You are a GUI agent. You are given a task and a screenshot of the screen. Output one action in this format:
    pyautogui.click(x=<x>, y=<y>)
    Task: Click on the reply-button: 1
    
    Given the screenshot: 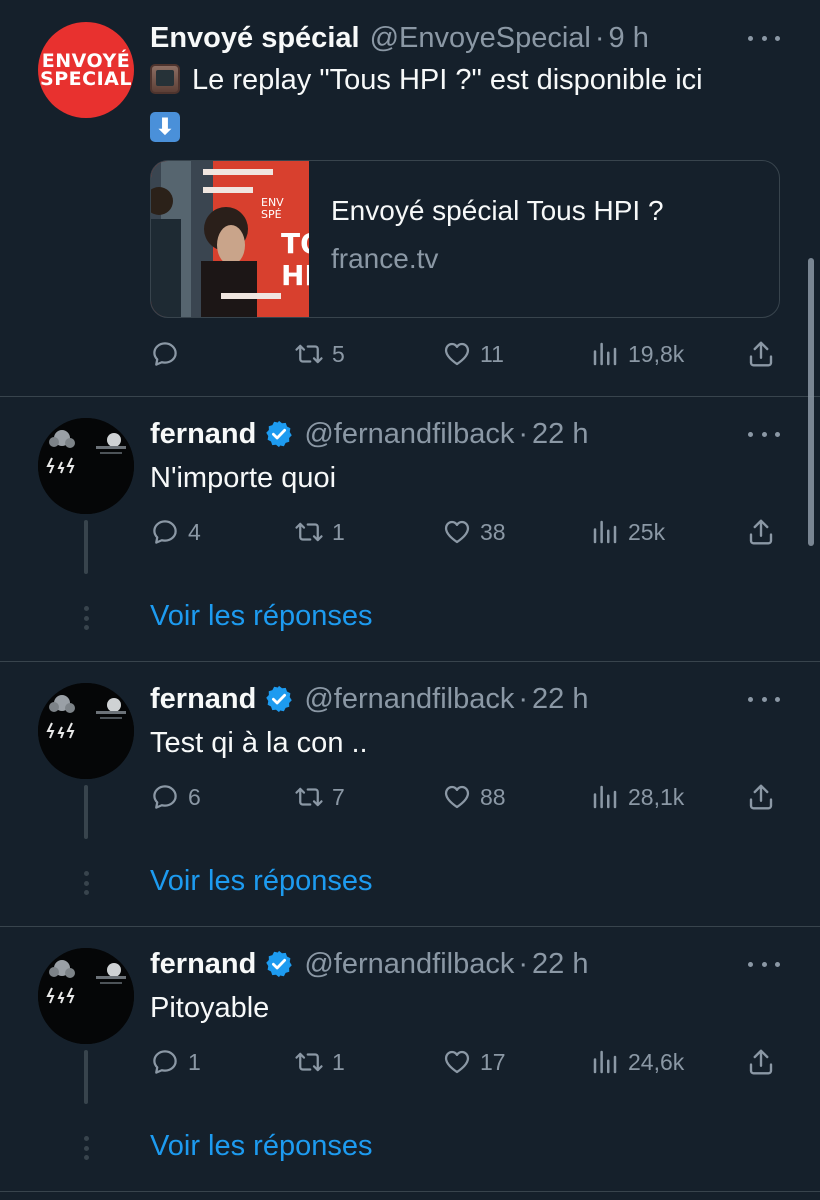 What is the action you would take?
    pyautogui.click(x=175, y=1062)
    